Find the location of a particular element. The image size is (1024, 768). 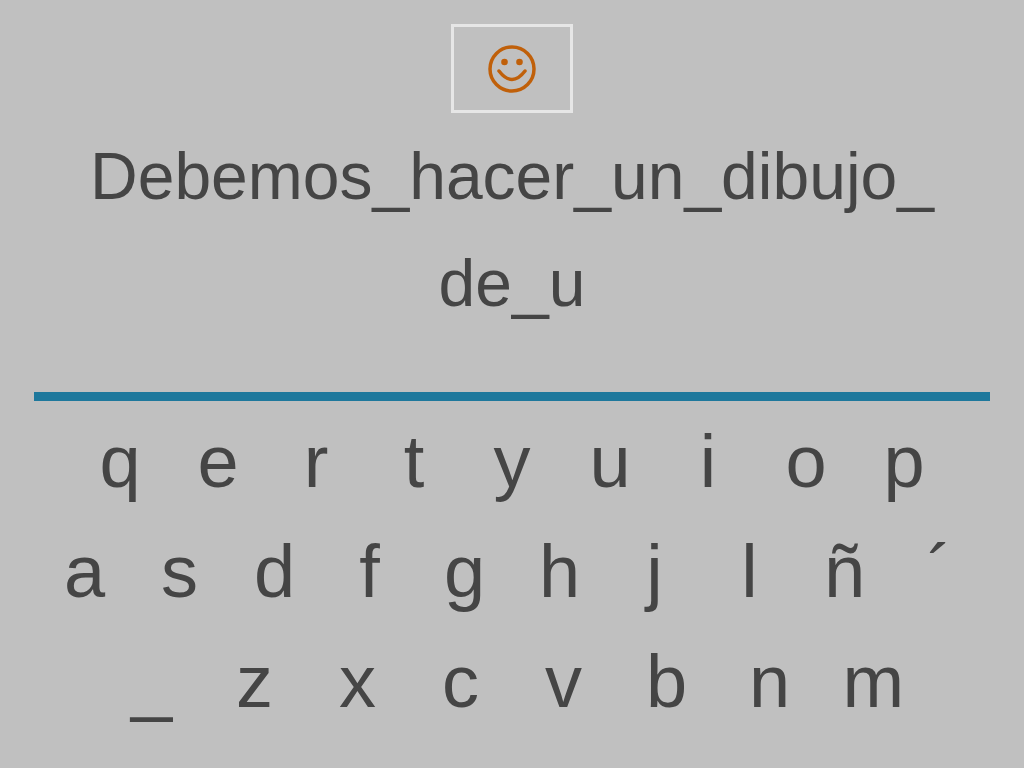

letter-key: e is located at coordinates (218, 462).